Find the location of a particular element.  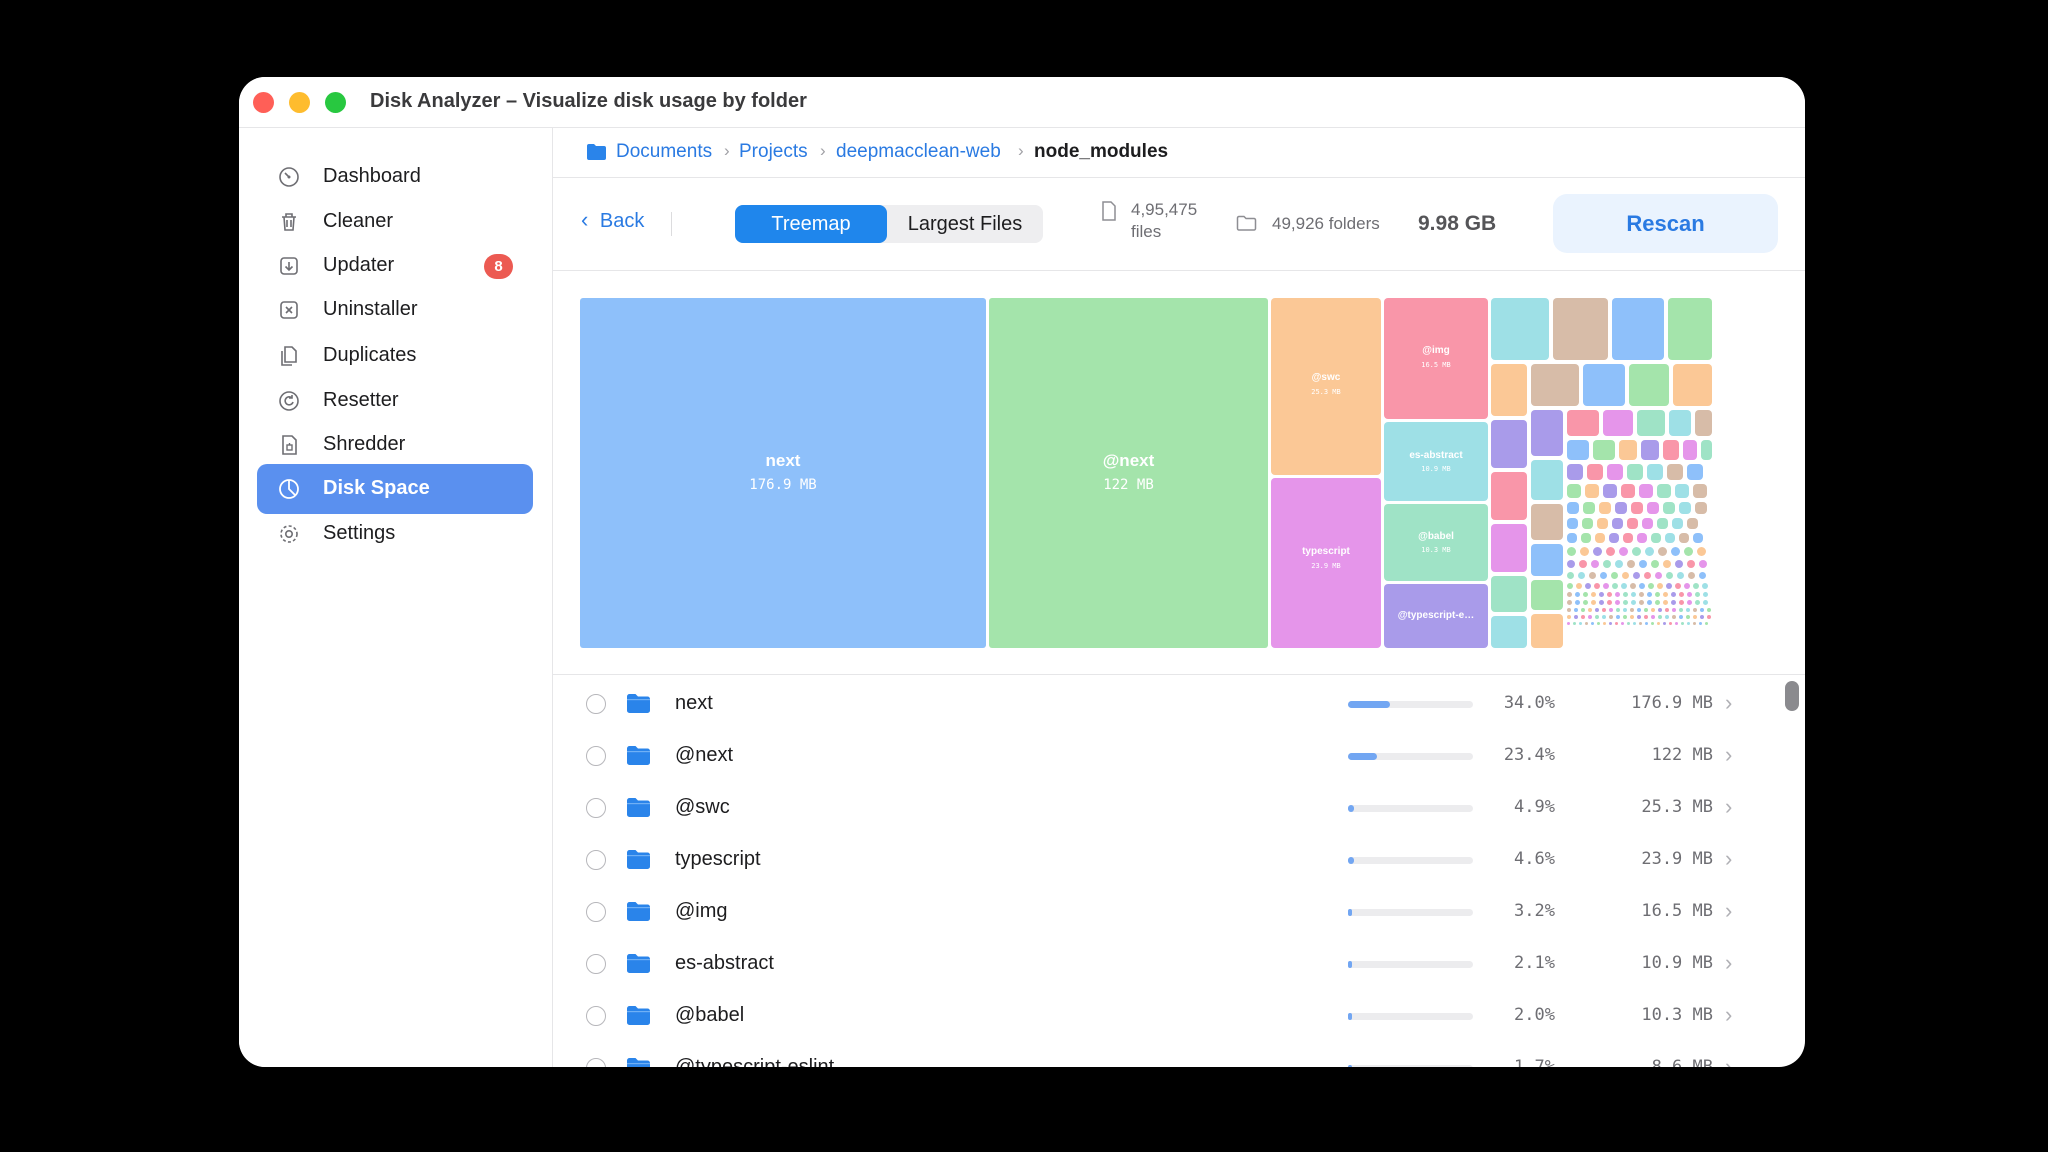

tab-largest-files: Largest Files is located at coordinates (965, 224).